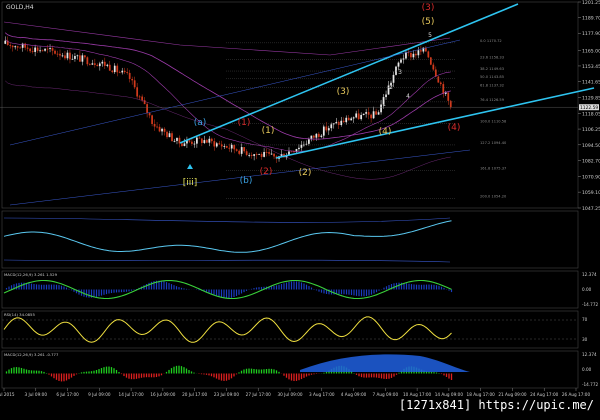  What do you see at coordinates (430, 35) in the screenshot?
I see `wave-label: 5` at bounding box center [430, 35].